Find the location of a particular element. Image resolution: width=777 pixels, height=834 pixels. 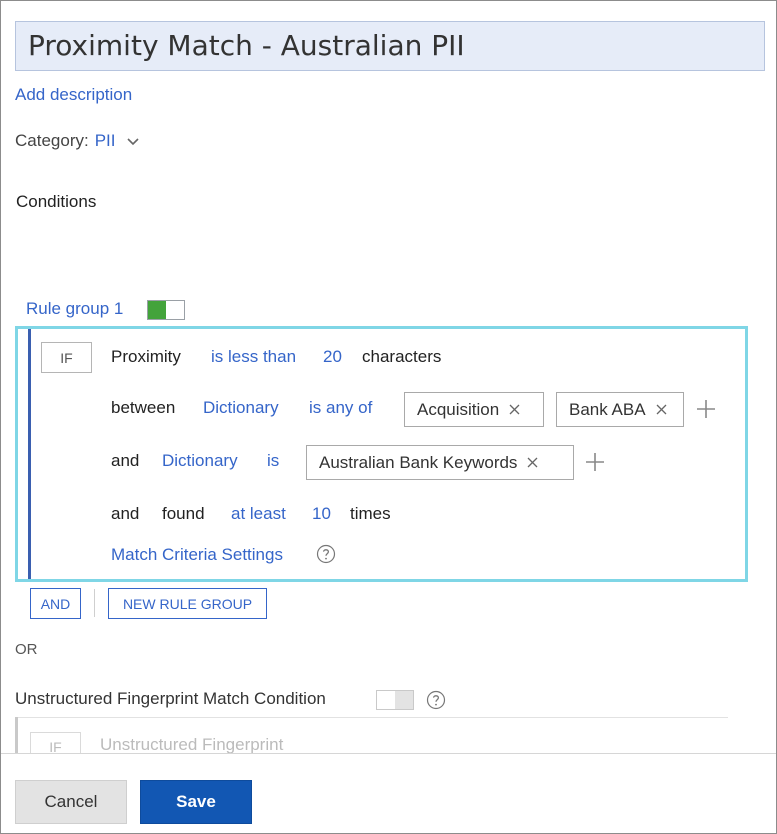

new-rule-group-button: NEW RULE GROUP is located at coordinates (187, 603).